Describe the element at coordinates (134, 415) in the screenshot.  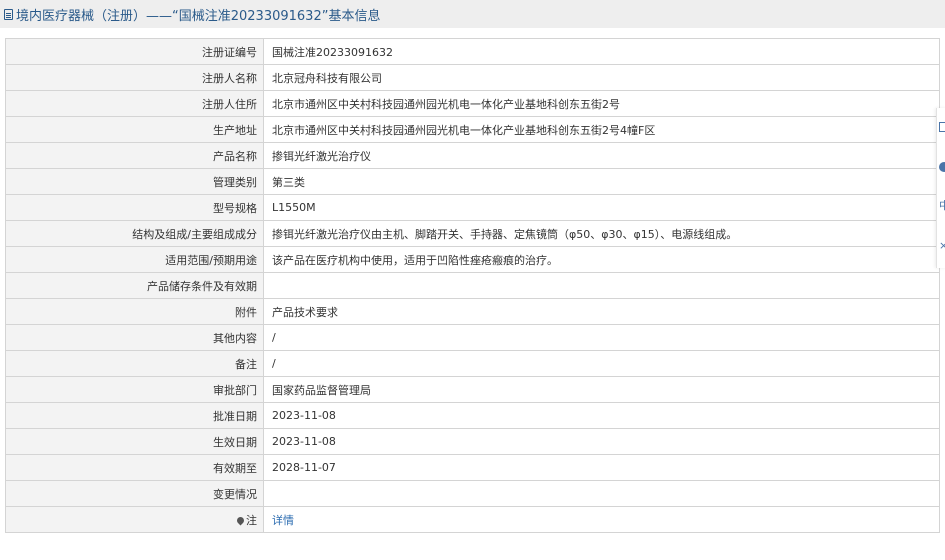
I see `row-label: 批准日期` at that location.